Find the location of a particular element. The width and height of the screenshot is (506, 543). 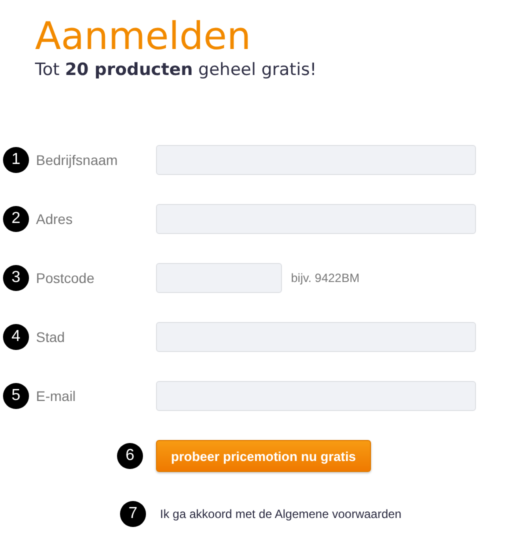

step-number: 7 is located at coordinates (133, 514).